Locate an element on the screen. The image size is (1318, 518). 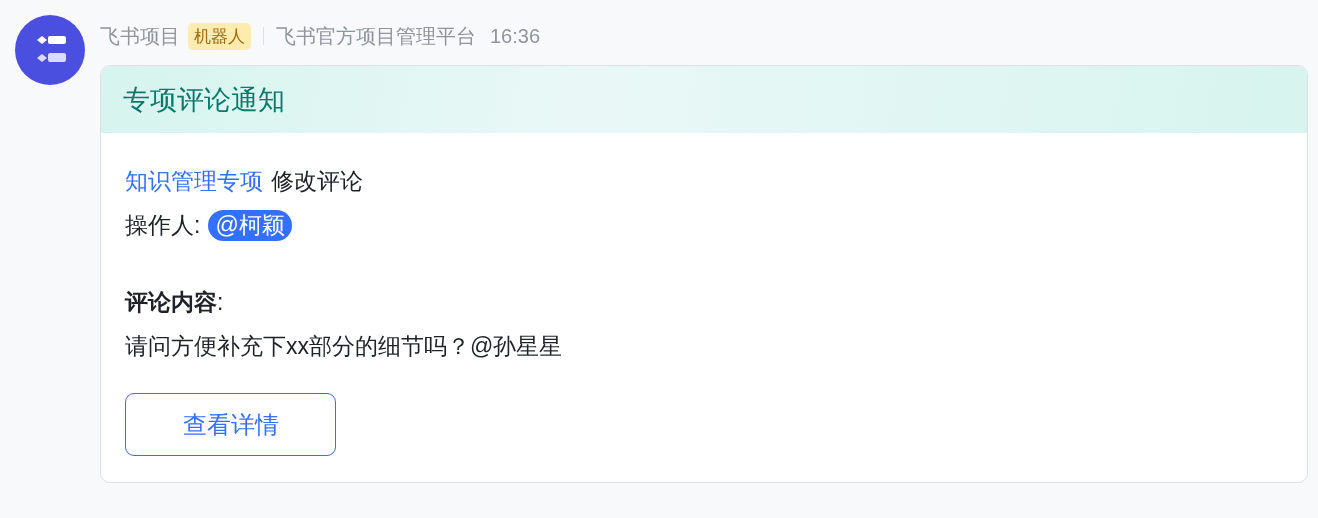
sender-description: 飞书官方项目管理平台 is located at coordinates (376, 36).